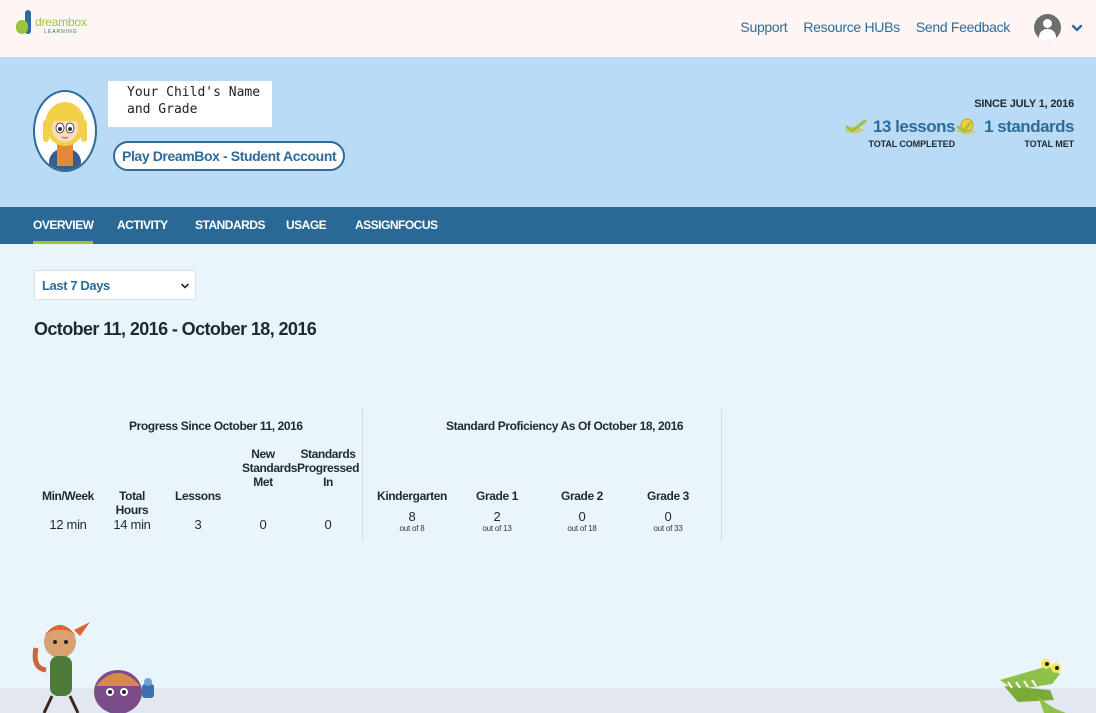  What do you see at coordinates (142, 225) in the screenshot?
I see `tab-activity: ACTIVITY` at bounding box center [142, 225].